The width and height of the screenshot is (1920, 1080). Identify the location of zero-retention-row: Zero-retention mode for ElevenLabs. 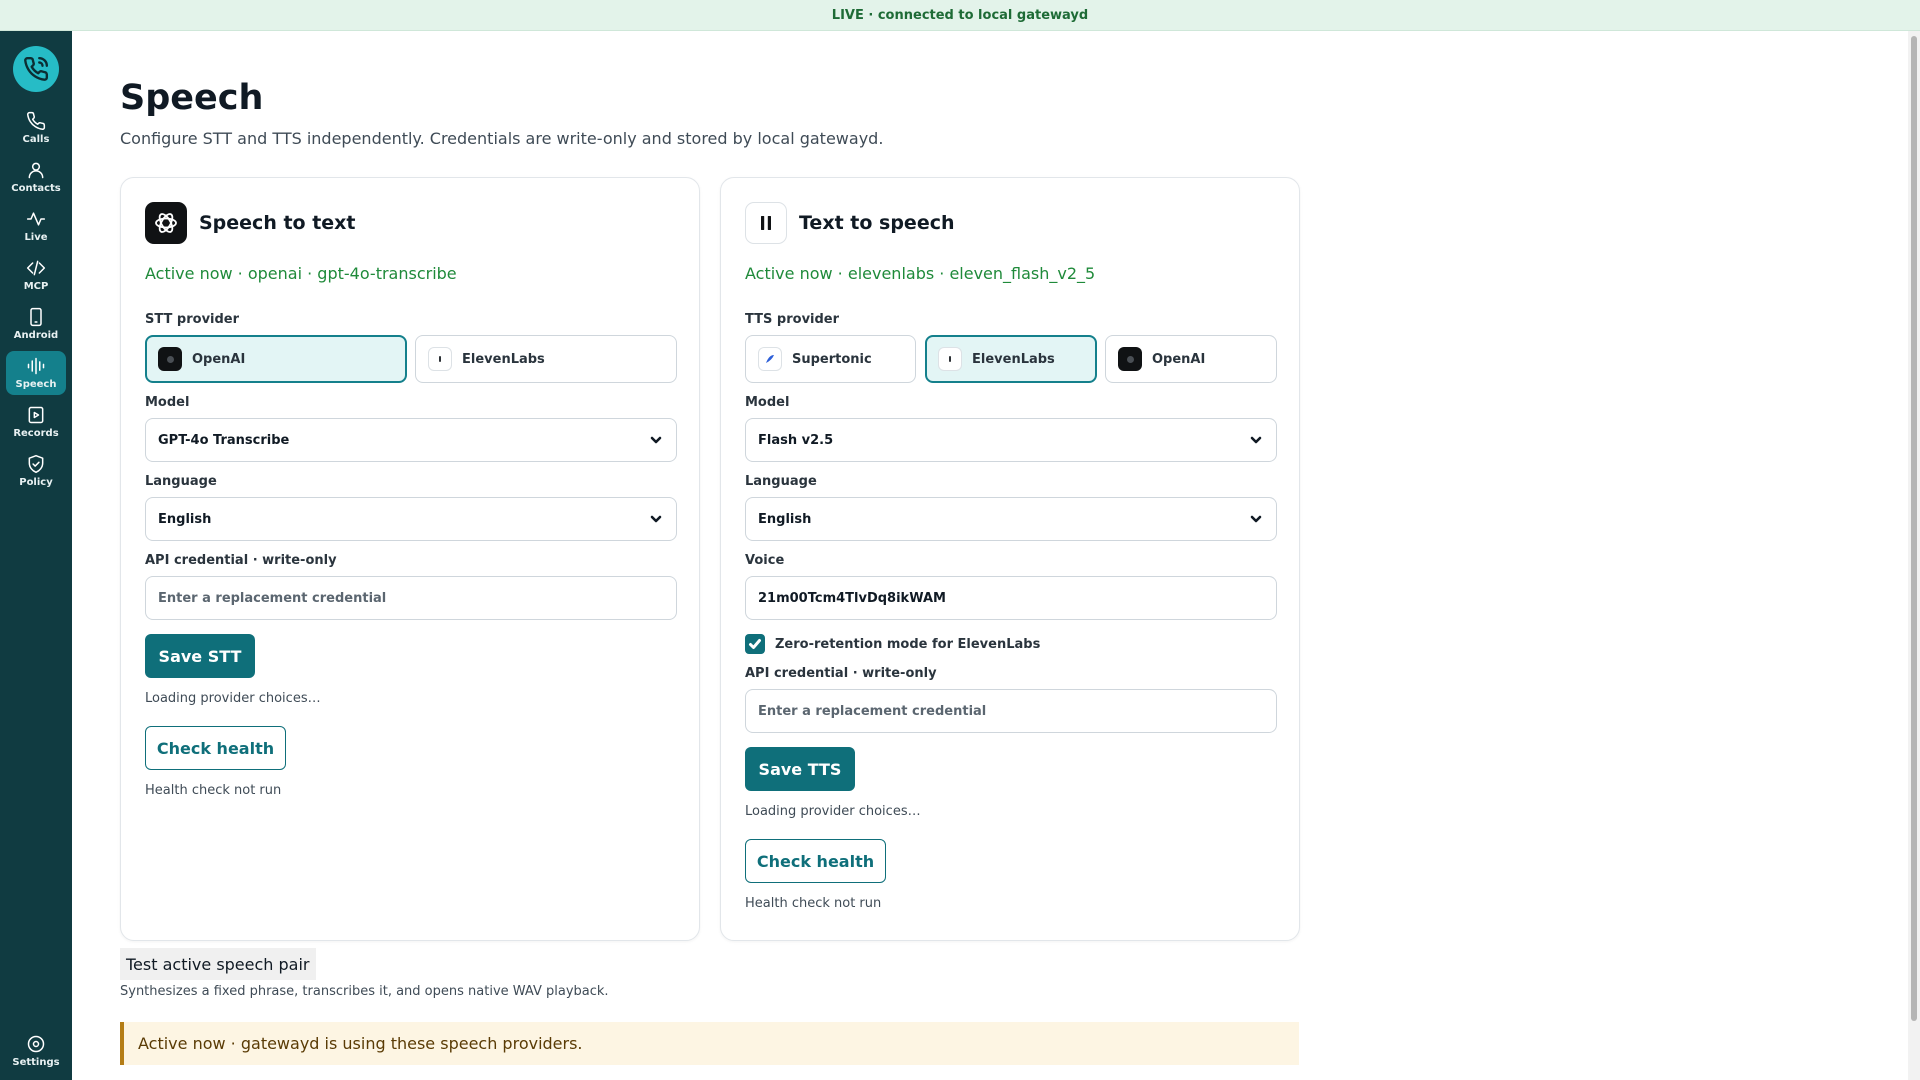
(892, 644).